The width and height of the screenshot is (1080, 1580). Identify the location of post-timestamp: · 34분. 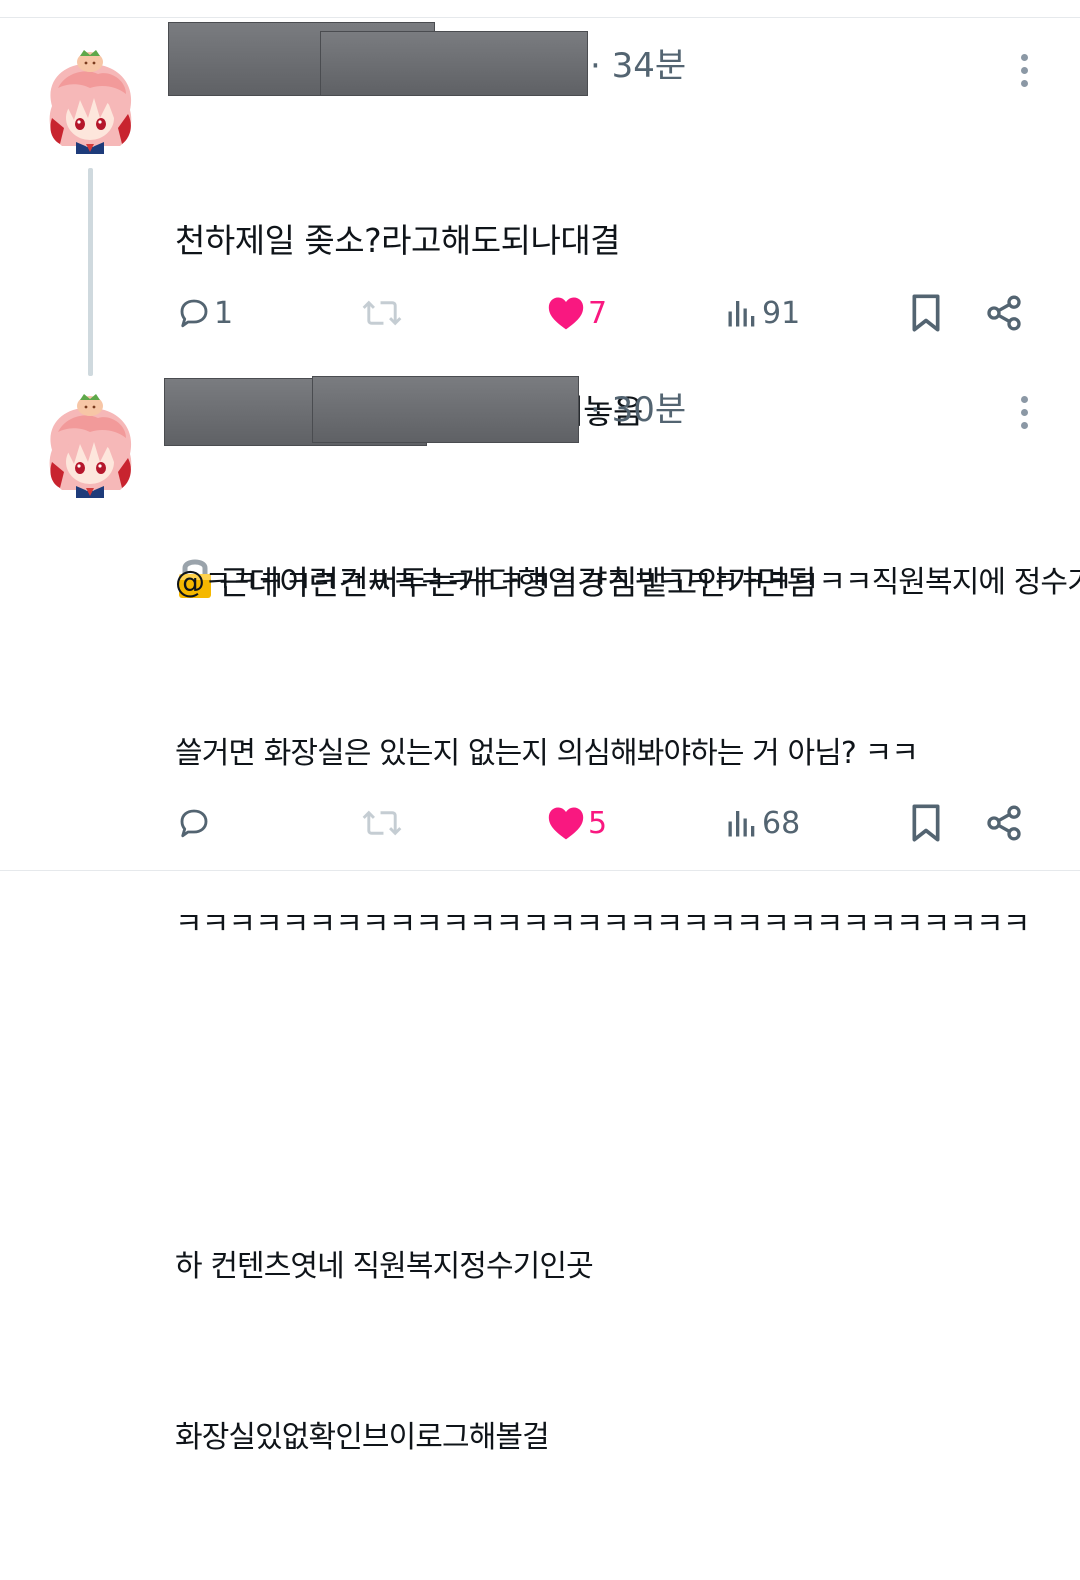
(638, 66).